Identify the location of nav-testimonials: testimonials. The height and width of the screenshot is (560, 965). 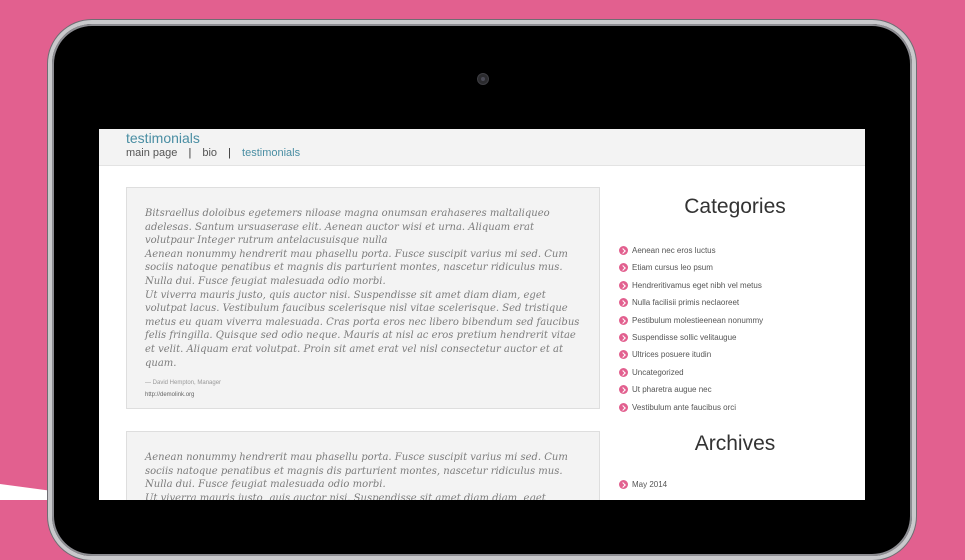
(271, 153).